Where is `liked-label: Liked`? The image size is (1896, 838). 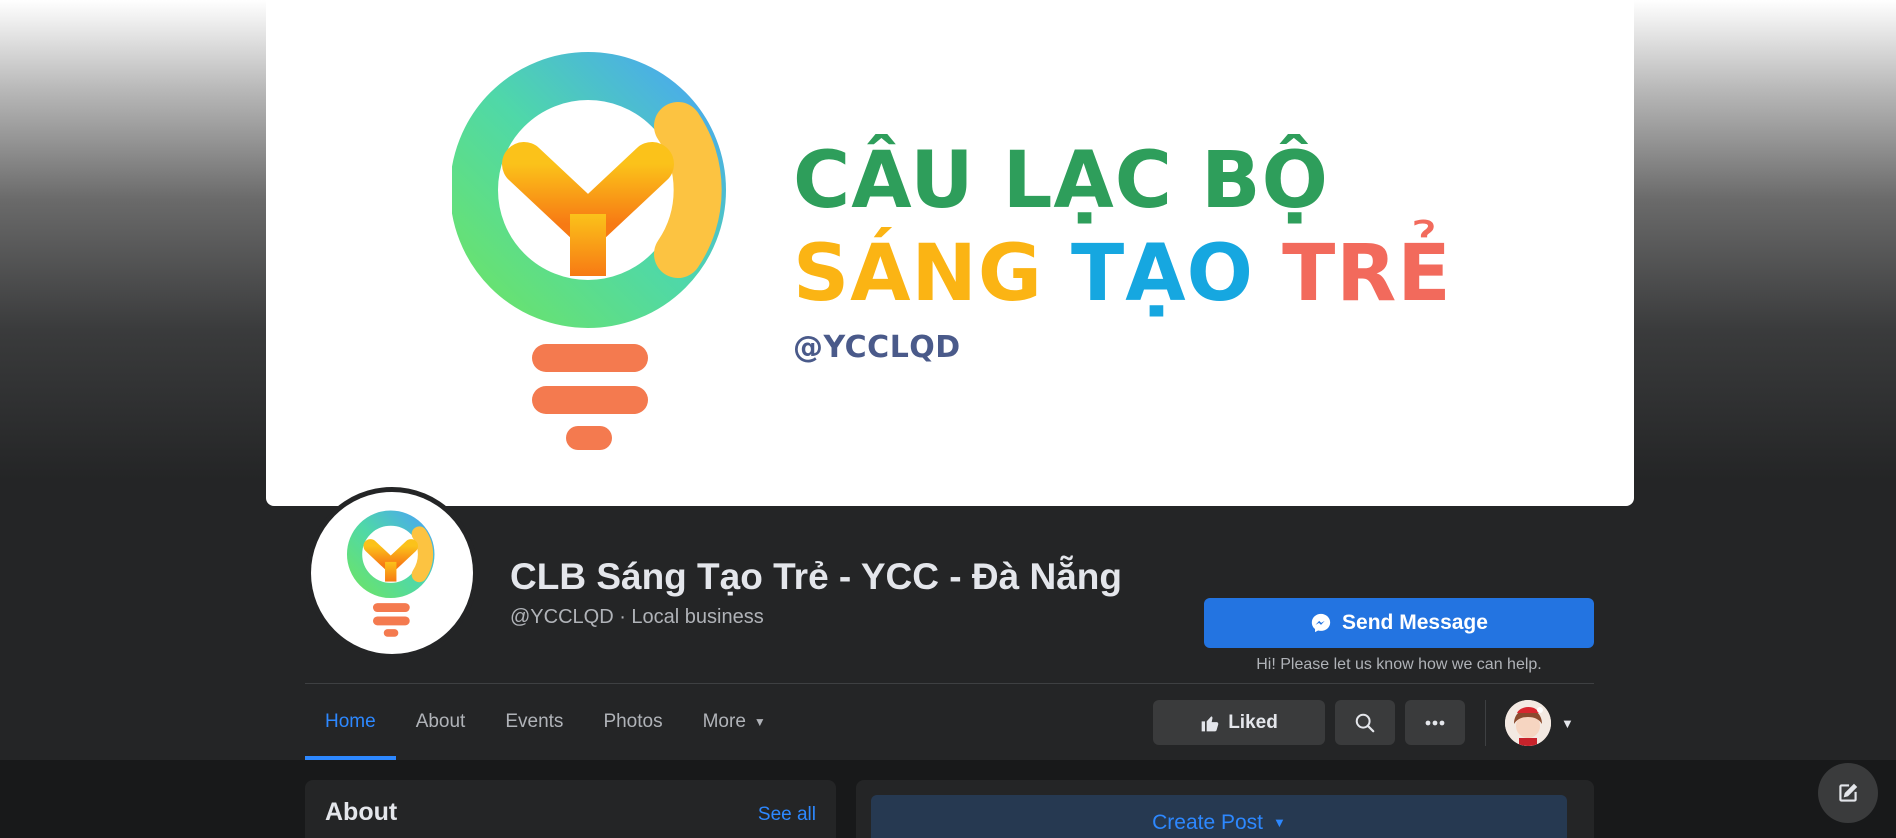 liked-label: Liked is located at coordinates (1253, 722).